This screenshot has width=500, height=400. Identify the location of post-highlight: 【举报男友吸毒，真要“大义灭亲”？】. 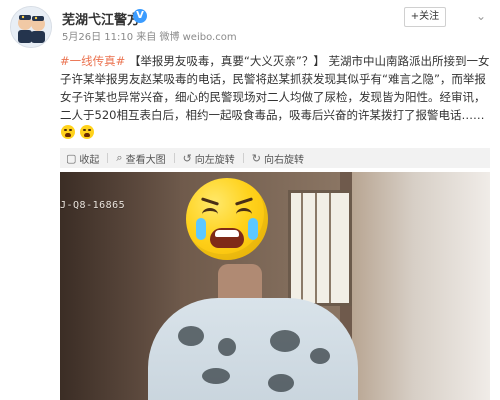
(226, 61).